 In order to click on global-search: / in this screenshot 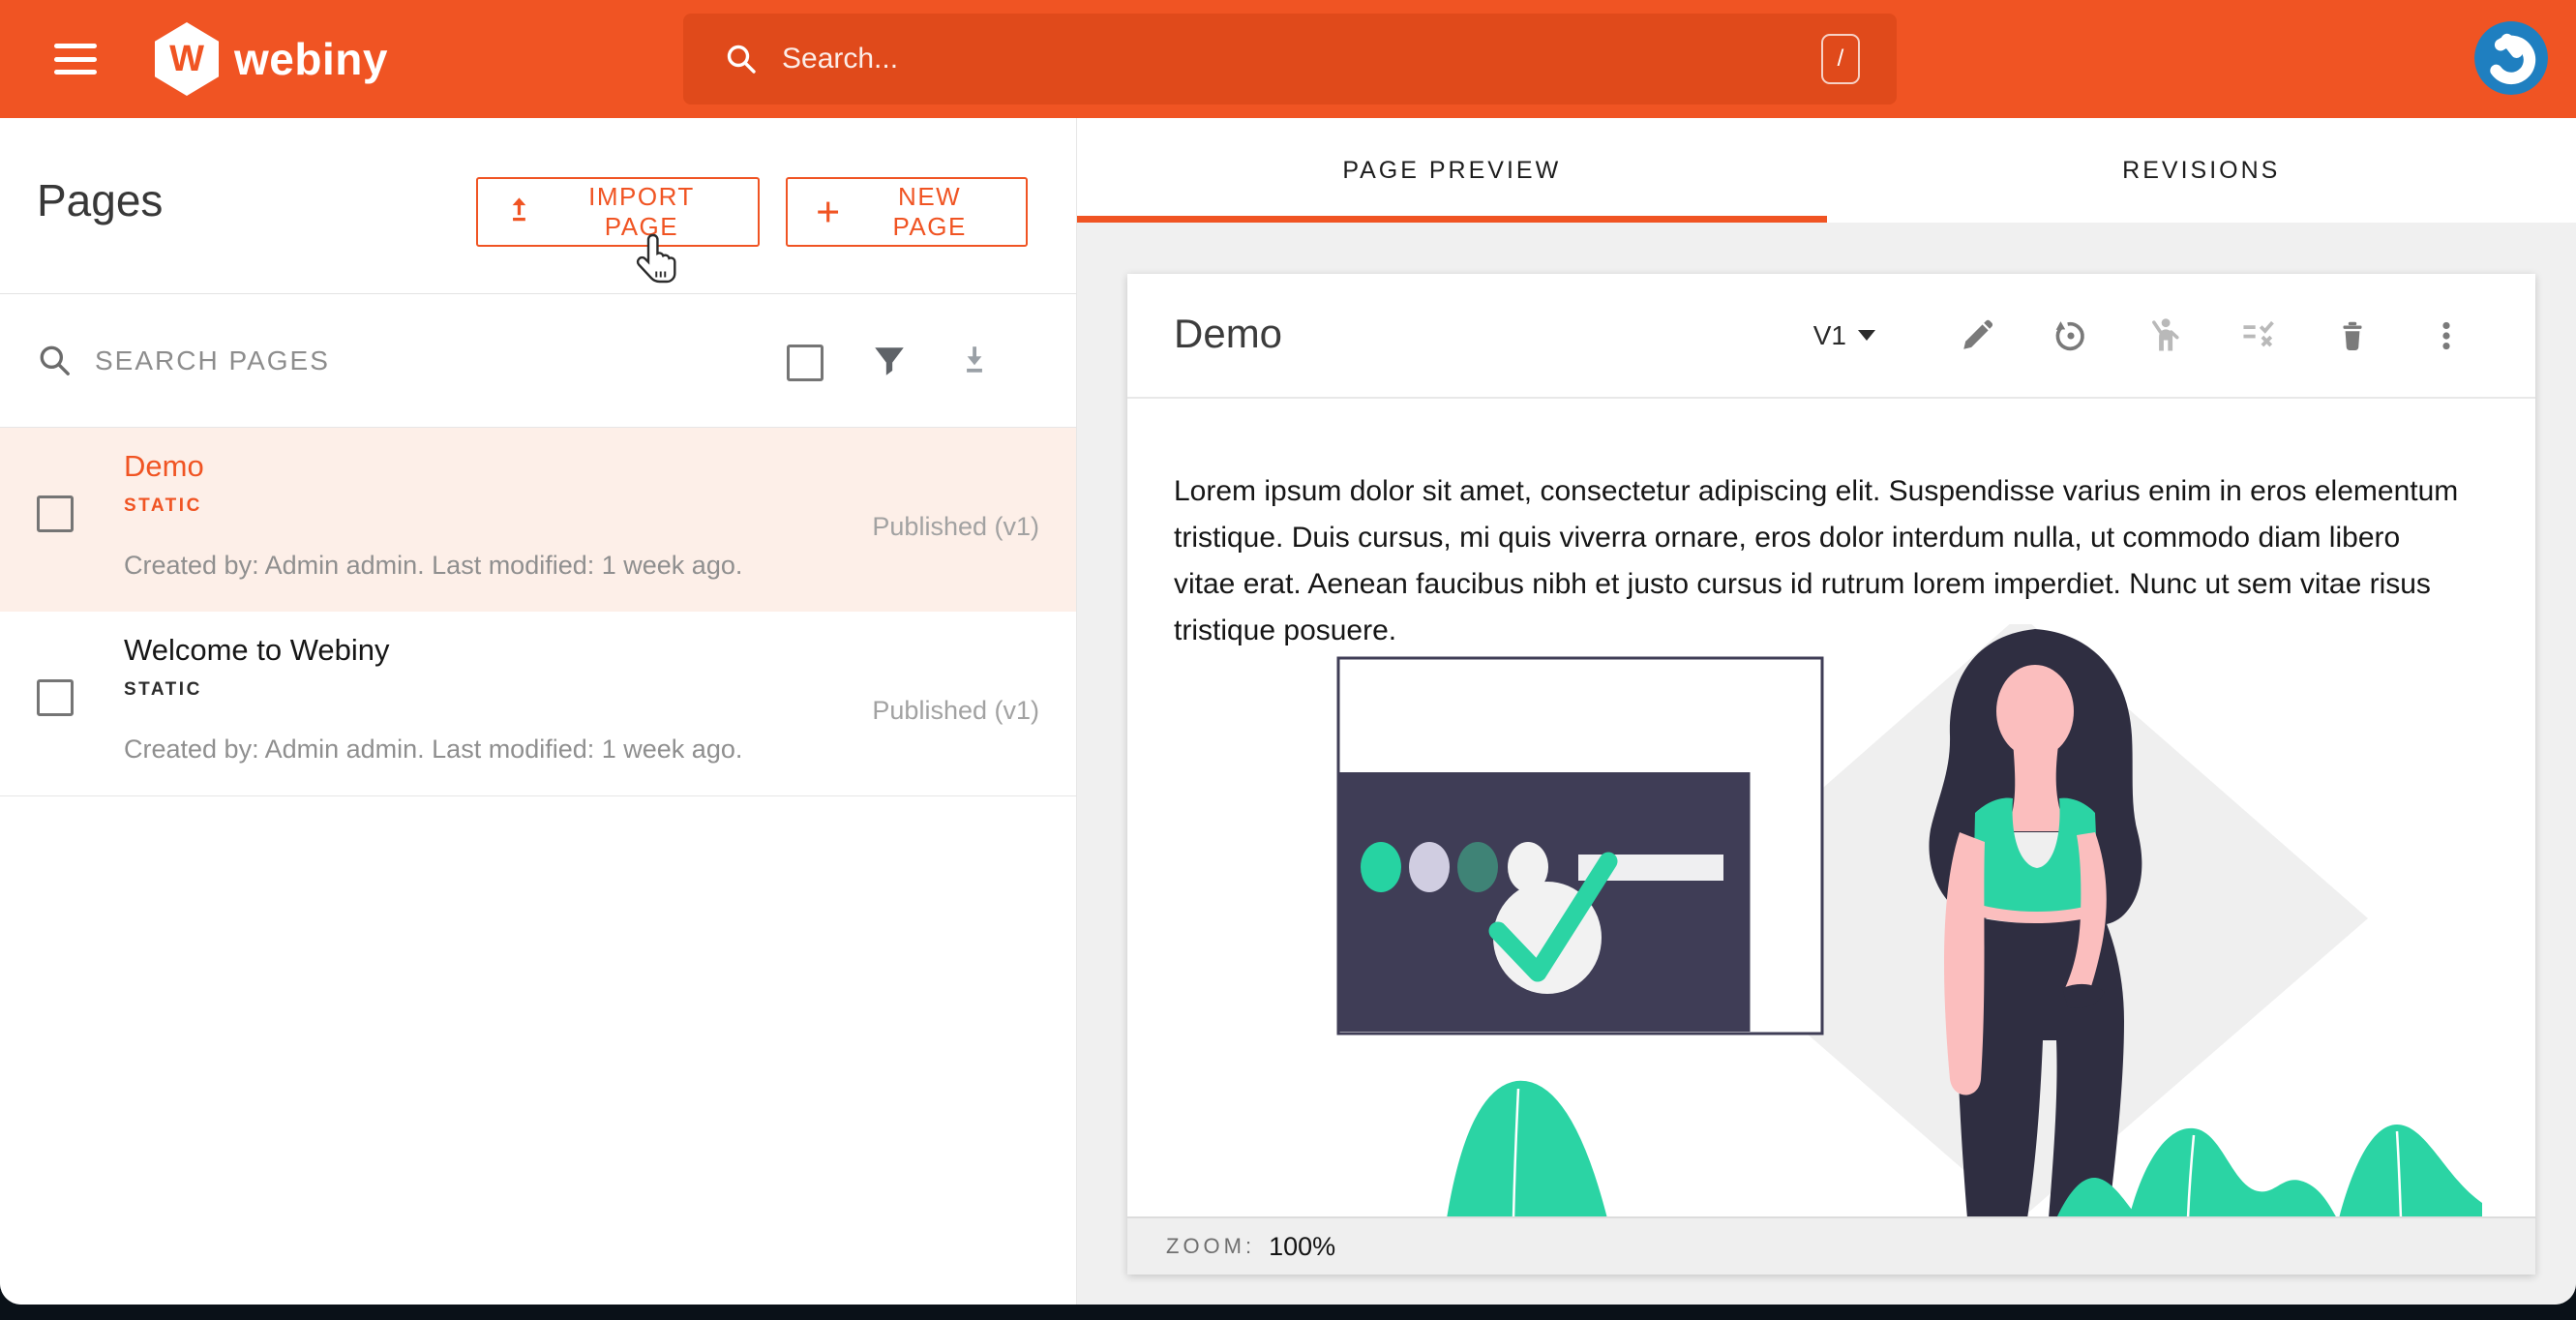, I will do `click(1290, 60)`.